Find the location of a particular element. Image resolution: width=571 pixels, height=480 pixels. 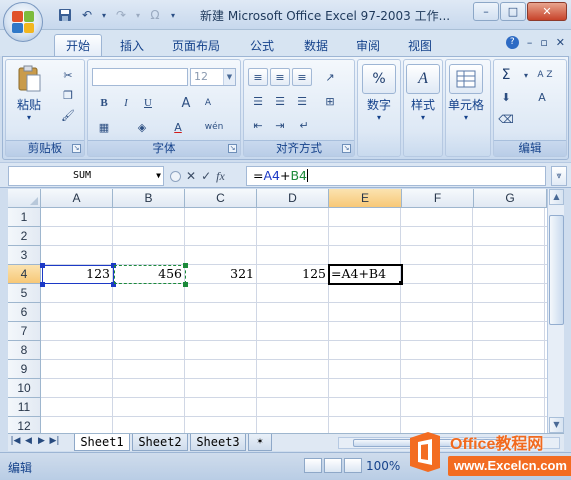

ref-b4-handle-br is located at coordinates (185, 284).